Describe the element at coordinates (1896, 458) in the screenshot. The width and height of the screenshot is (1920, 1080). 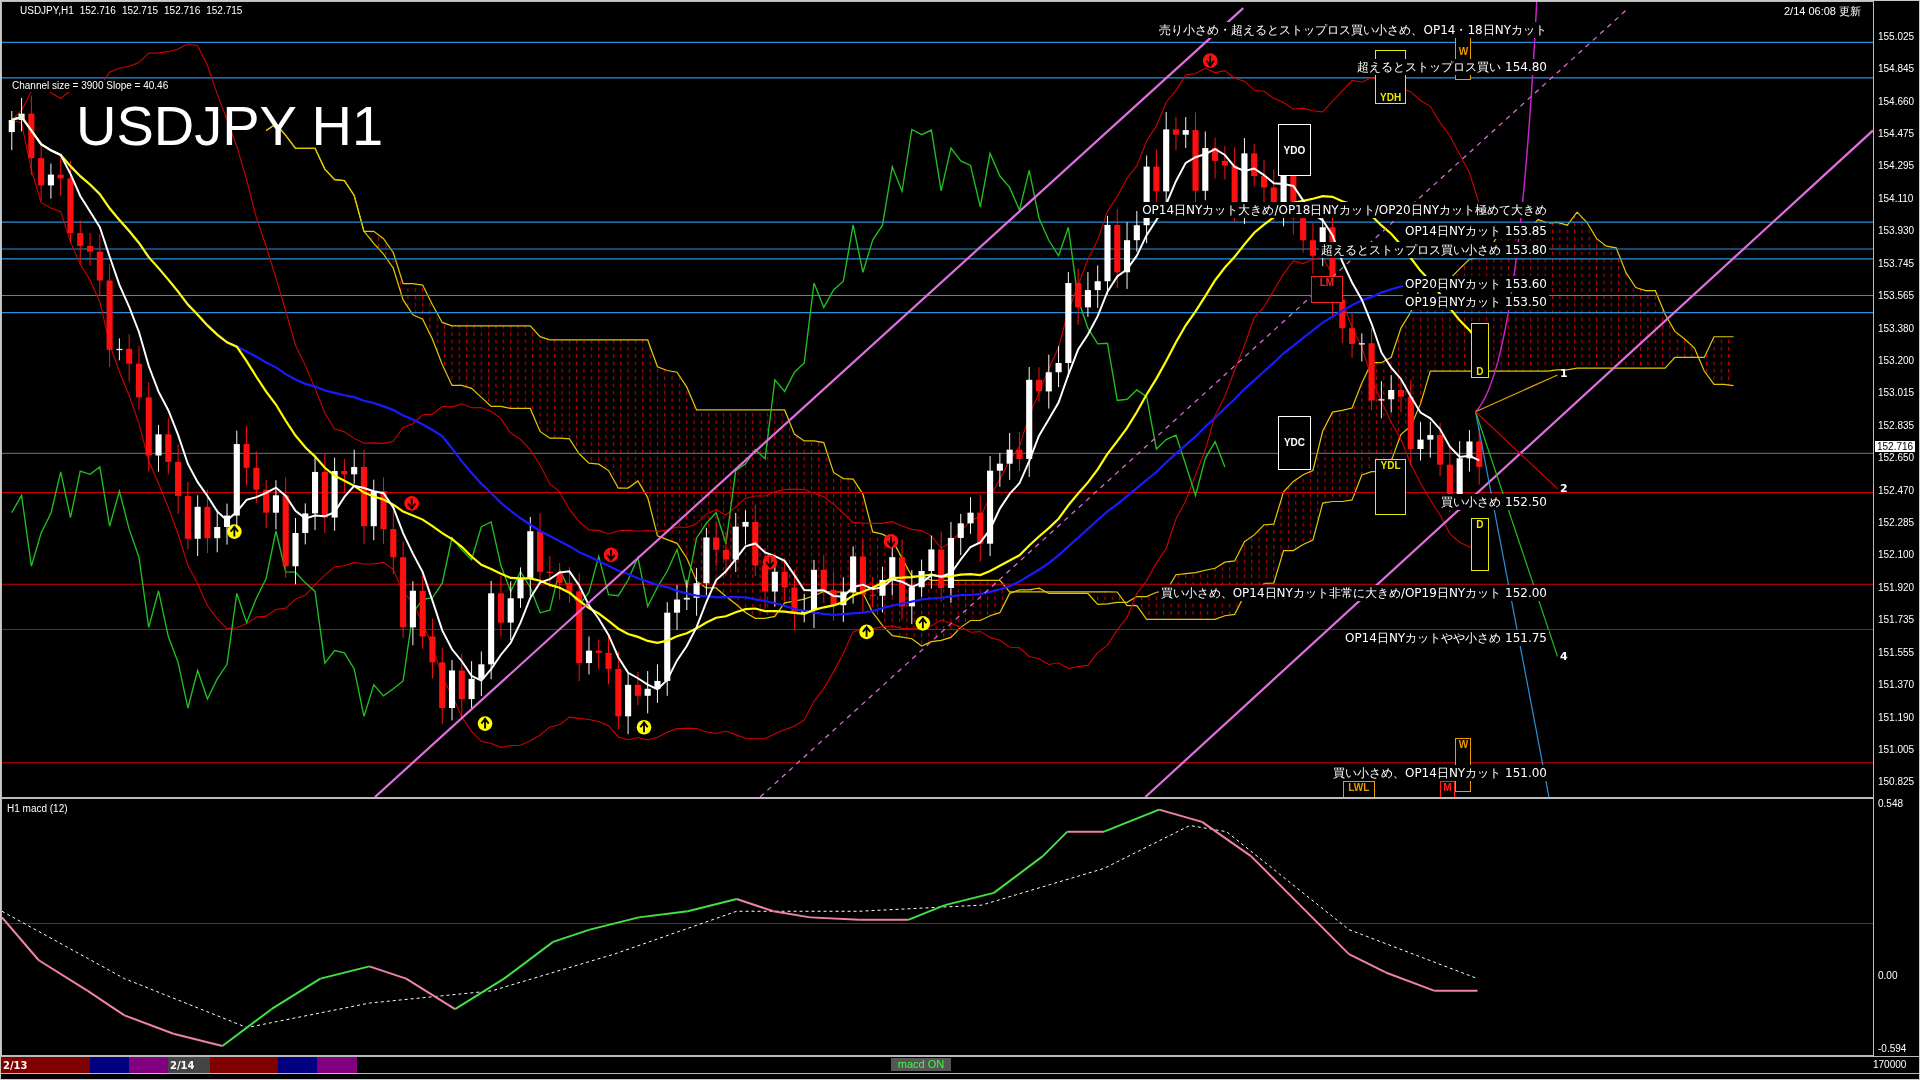
I see `price-axis-label: 152.650` at that location.